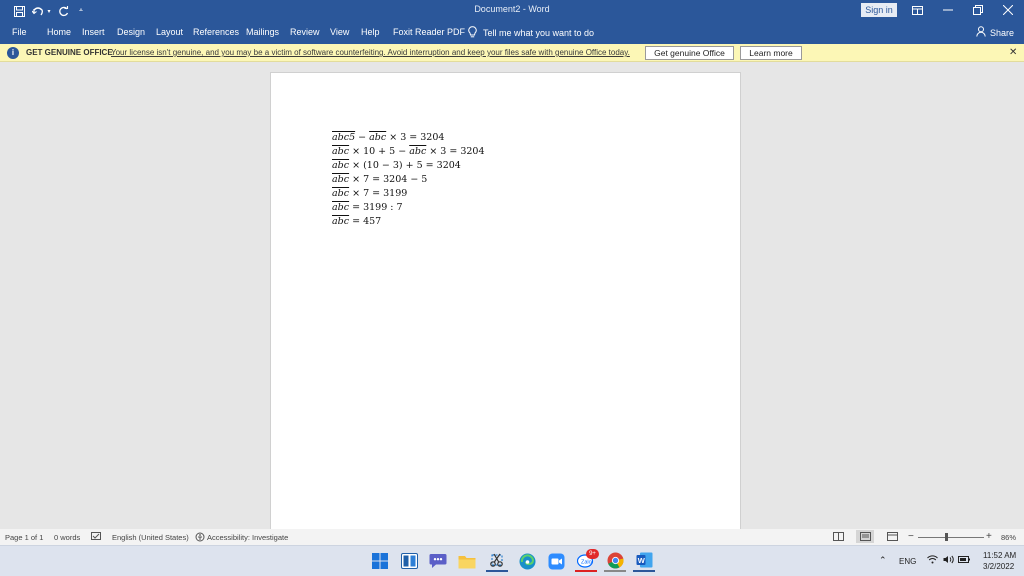 The width and height of the screenshot is (1024, 576). Describe the element at coordinates (592, 554) in the screenshot. I see `notification-badge: 9+` at that location.